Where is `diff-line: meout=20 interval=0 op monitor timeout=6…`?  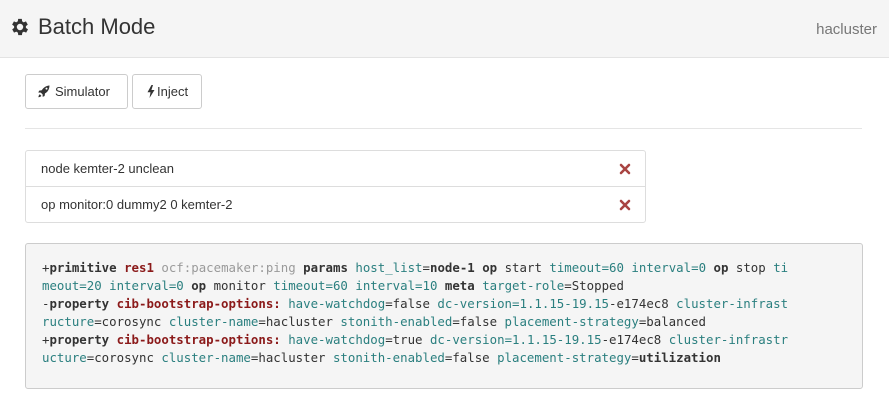 diff-line: meout=20 interval=0 op monitor timeout=6… is located at coordinates (444, 286).